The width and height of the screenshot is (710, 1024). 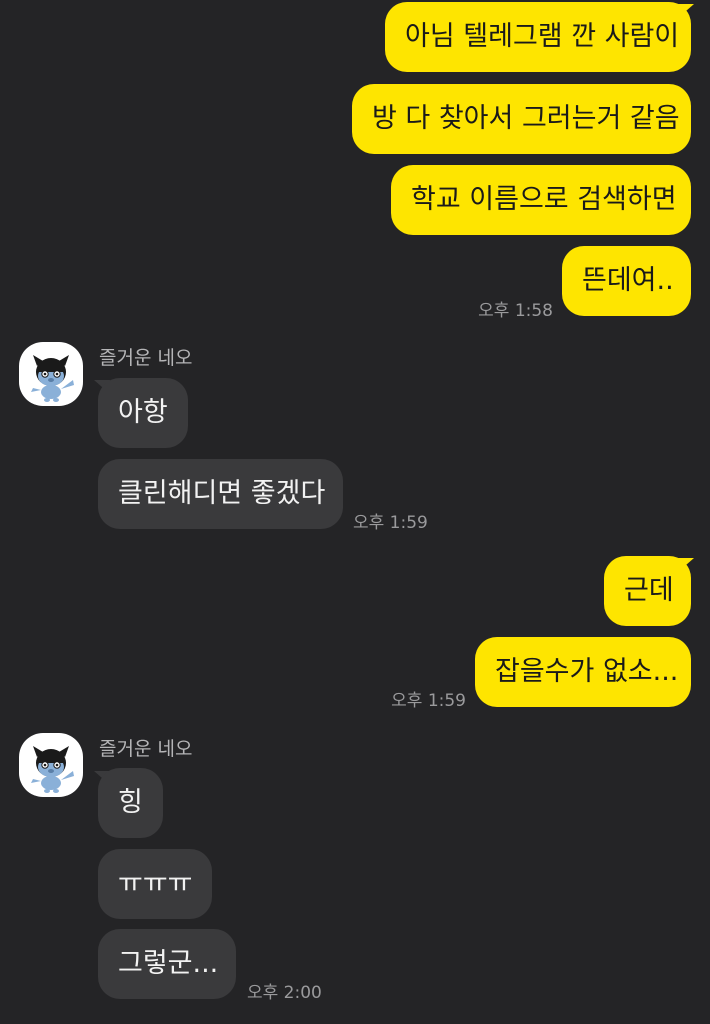 I want to click on their-message-bubble: 힝, so click(x=130, y=803).